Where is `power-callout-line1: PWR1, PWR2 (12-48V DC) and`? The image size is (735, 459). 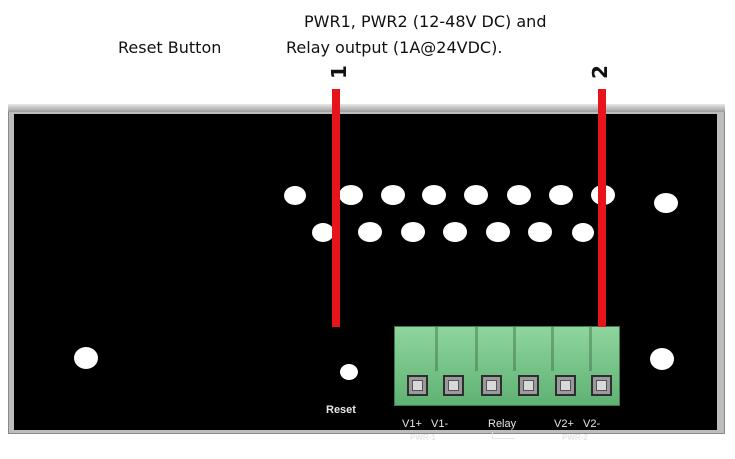
power-callout-line1: PWR1, PWR2 (12-48V DC) and is located at coordinates (425, 21).